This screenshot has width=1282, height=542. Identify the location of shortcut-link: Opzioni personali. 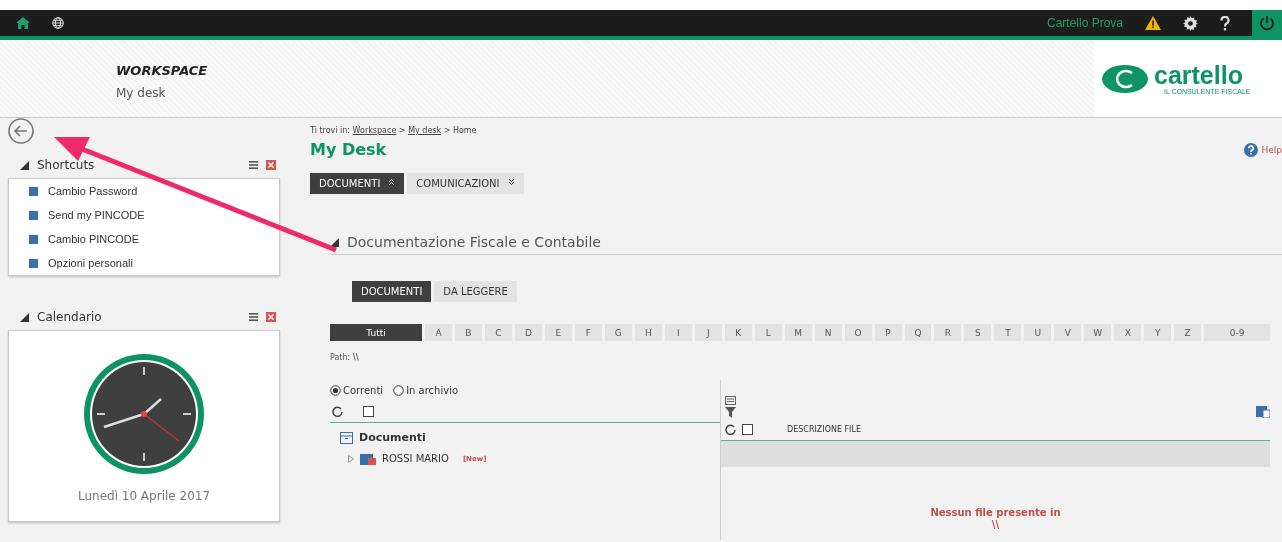
(90, 263).